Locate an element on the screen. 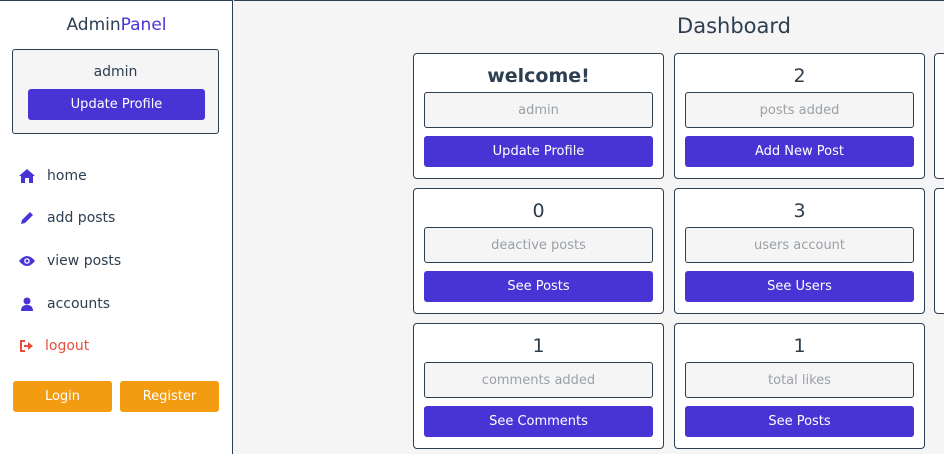 Image resolution: width=944 pixels, height=454 pixels. nav-label-logout: logout is located at coordinates (67, 346).